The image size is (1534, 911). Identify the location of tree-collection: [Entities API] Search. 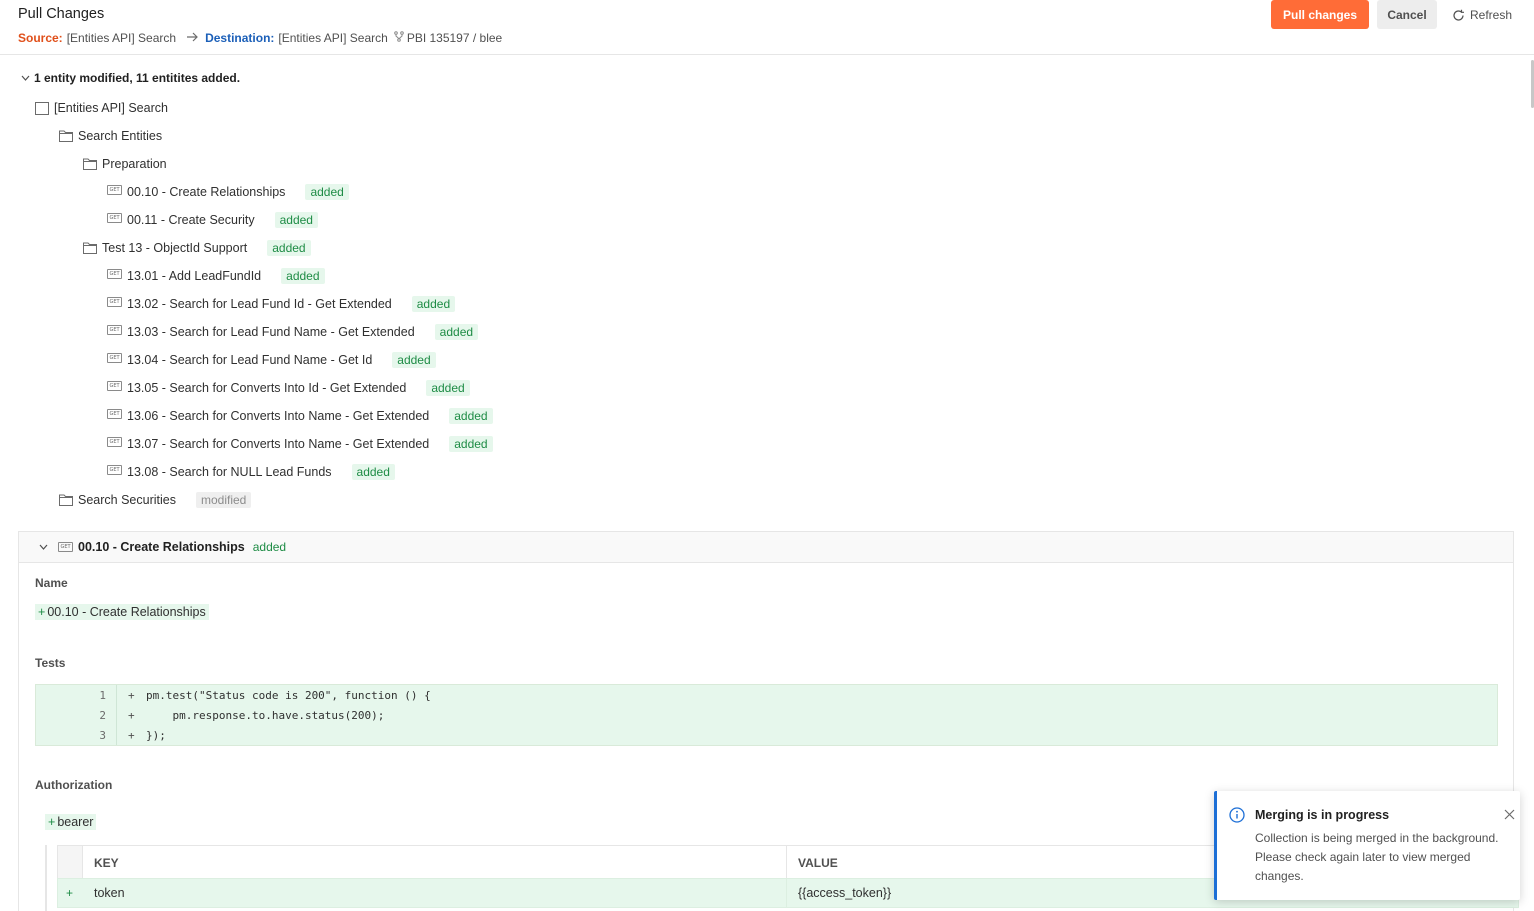
(101, 108).